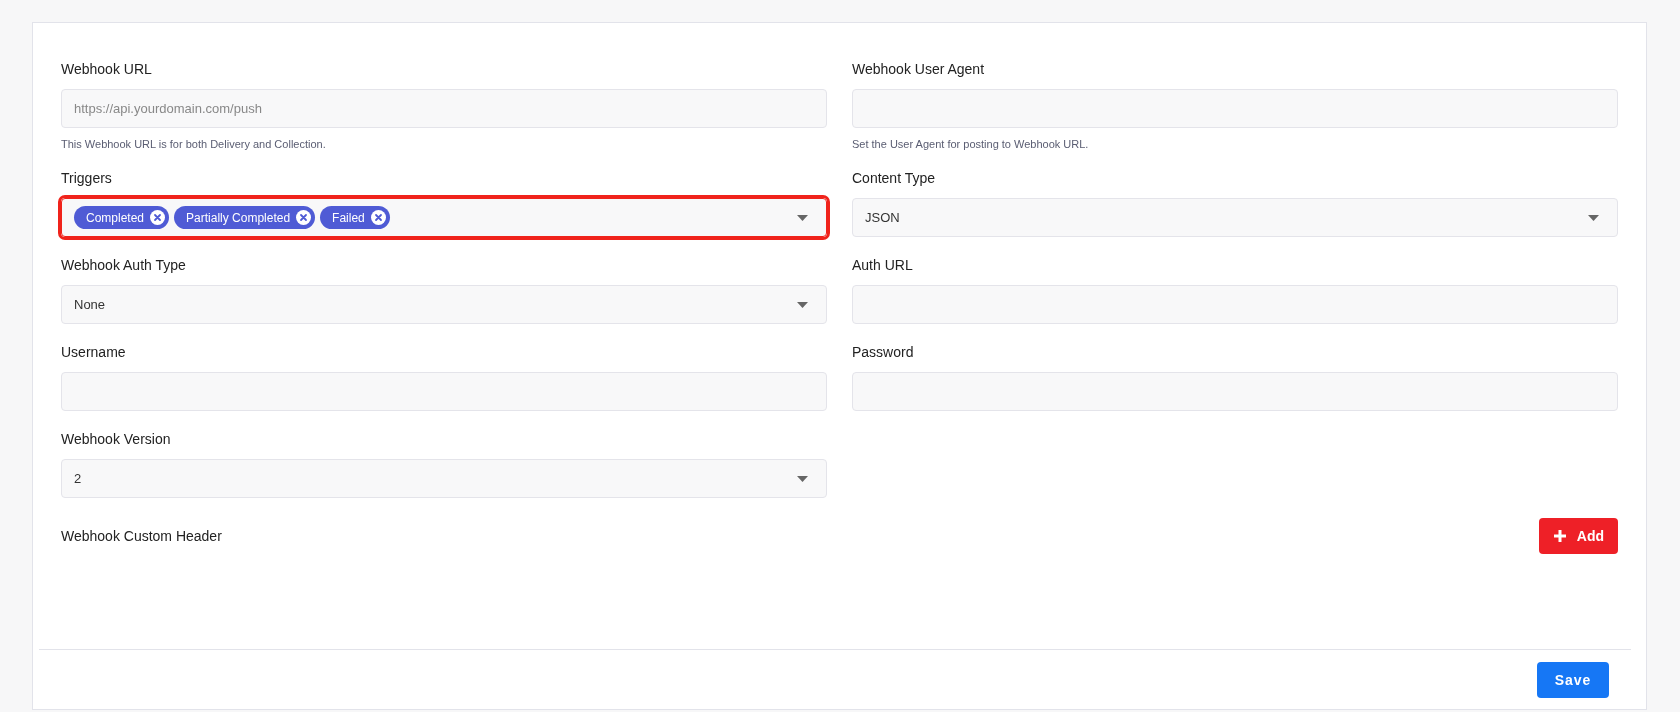 Image resolution: width=1680 pixels, height=712 pixels. I want to click on add-button: Add, so click(1578, 536).